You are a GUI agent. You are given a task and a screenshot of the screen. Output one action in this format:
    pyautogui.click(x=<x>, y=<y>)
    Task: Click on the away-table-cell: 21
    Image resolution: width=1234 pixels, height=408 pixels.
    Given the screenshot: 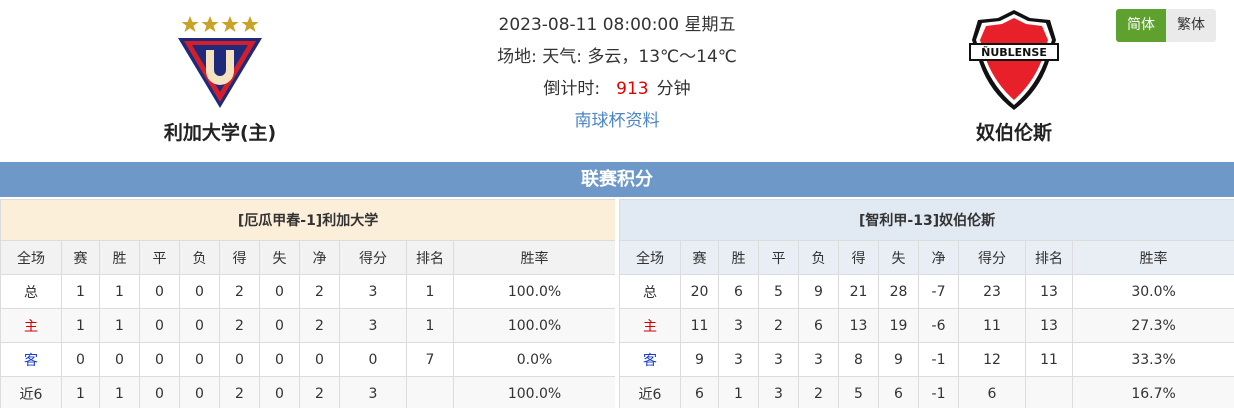 What is the action you would take?
    pyautogui.click(x=858, y=291)
    